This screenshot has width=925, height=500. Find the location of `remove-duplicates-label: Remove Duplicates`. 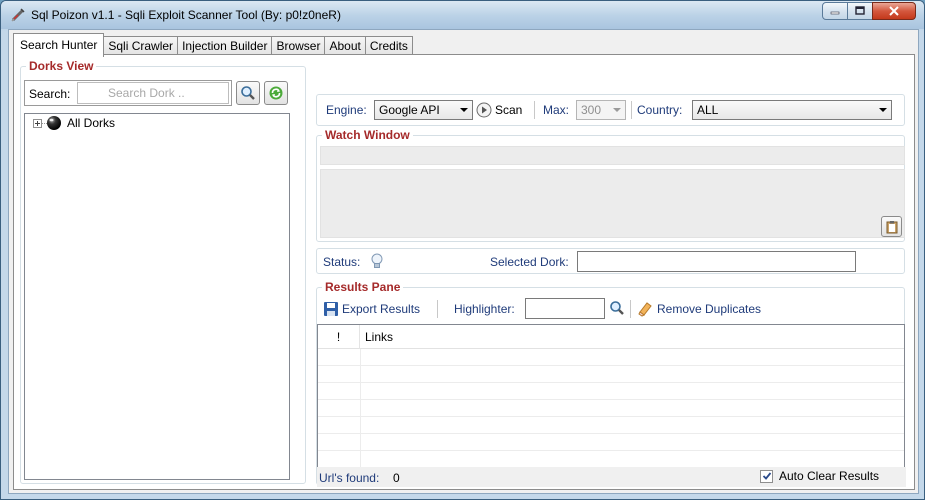

remove-duplicates-label: Remove Duplicates is located at coordinates (709, 309).